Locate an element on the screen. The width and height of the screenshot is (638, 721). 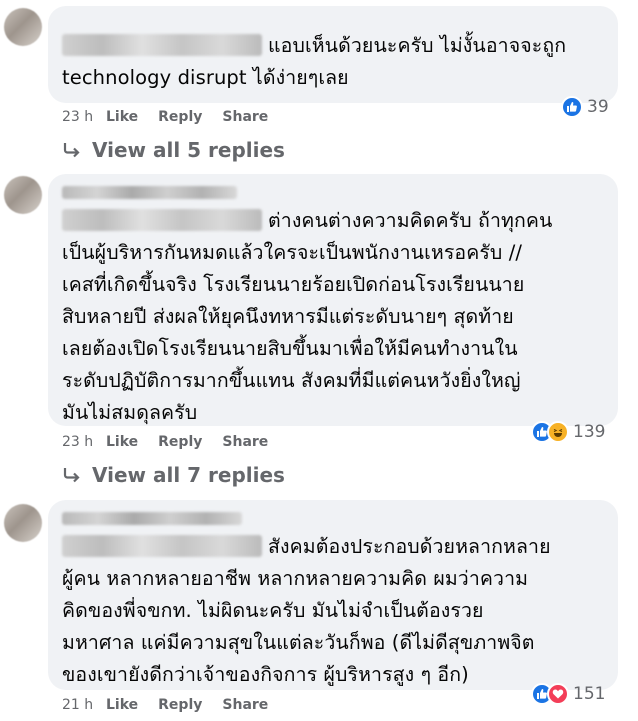
haha-reaction-icon is located at coordinates (558, 432).